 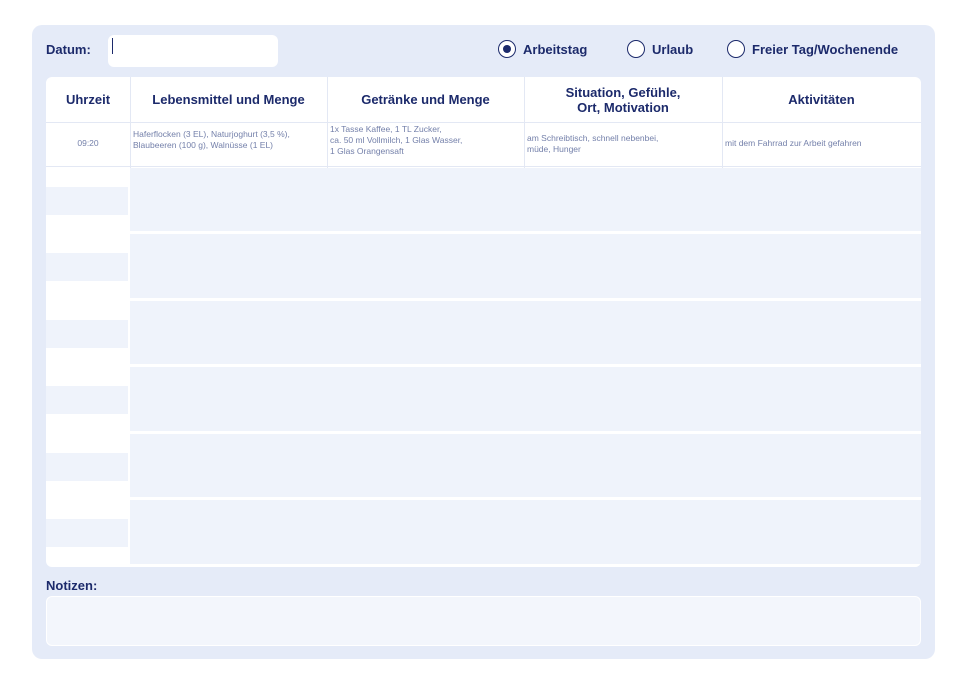 I want to click on date-label: Datum:, so click(x=68, y=49).